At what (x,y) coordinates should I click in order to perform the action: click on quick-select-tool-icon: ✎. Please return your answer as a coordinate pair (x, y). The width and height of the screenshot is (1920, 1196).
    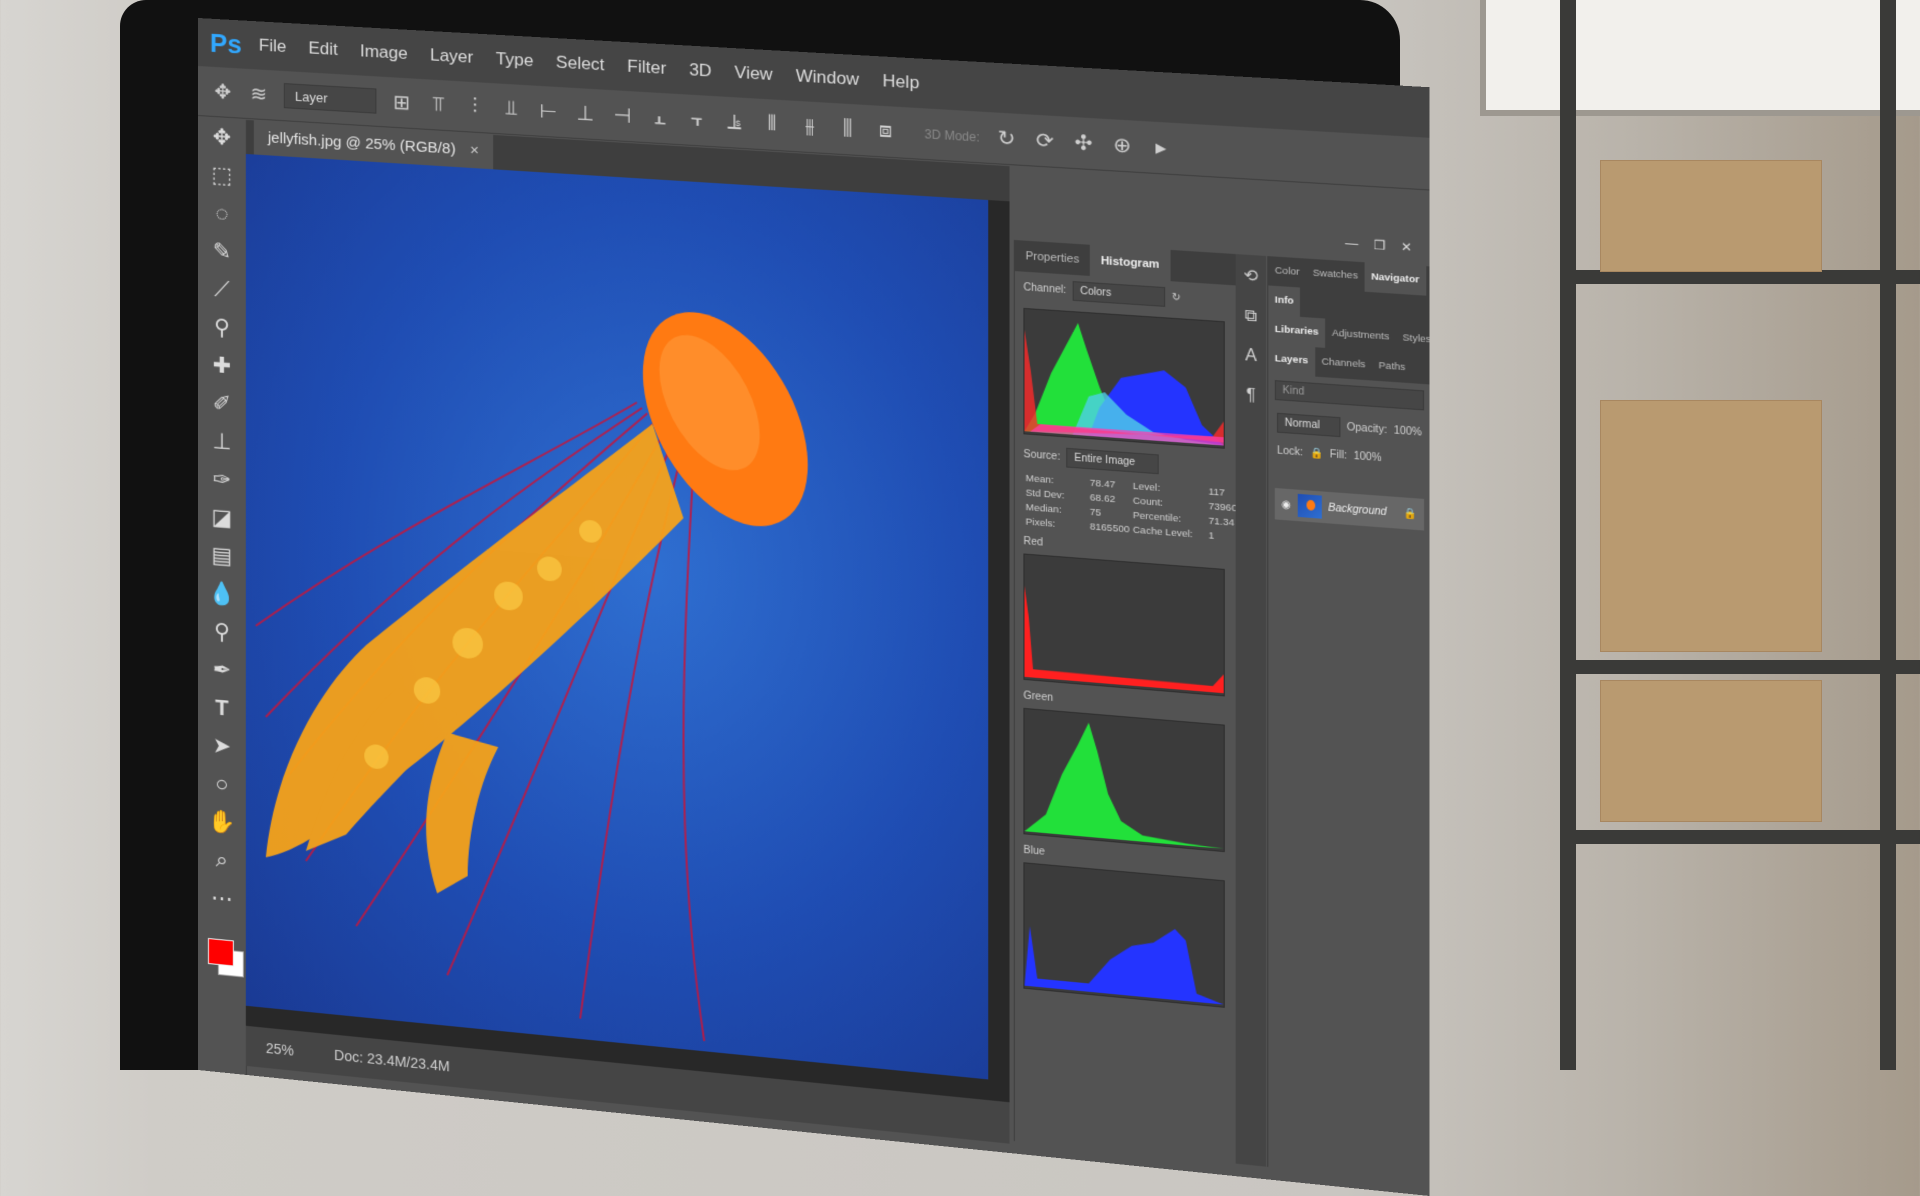
    Looking at the image, I should click on (222, 251).